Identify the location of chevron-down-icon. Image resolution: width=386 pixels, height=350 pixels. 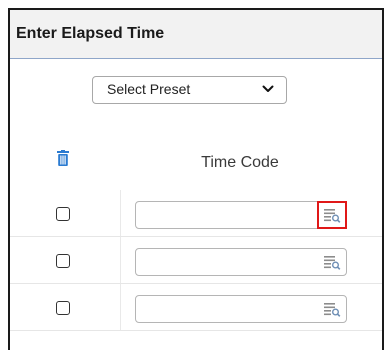
(268, 88).